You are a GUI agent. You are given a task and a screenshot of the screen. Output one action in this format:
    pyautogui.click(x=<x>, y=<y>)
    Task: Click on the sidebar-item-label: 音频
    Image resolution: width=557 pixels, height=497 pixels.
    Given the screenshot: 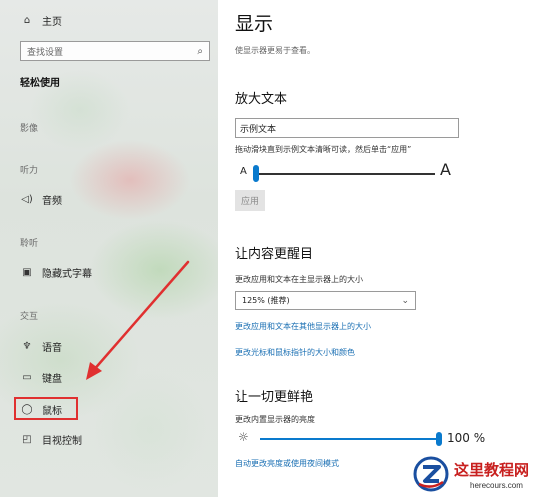 What is the action you would take?
    pyautogui.click(x=52, y=201)
    